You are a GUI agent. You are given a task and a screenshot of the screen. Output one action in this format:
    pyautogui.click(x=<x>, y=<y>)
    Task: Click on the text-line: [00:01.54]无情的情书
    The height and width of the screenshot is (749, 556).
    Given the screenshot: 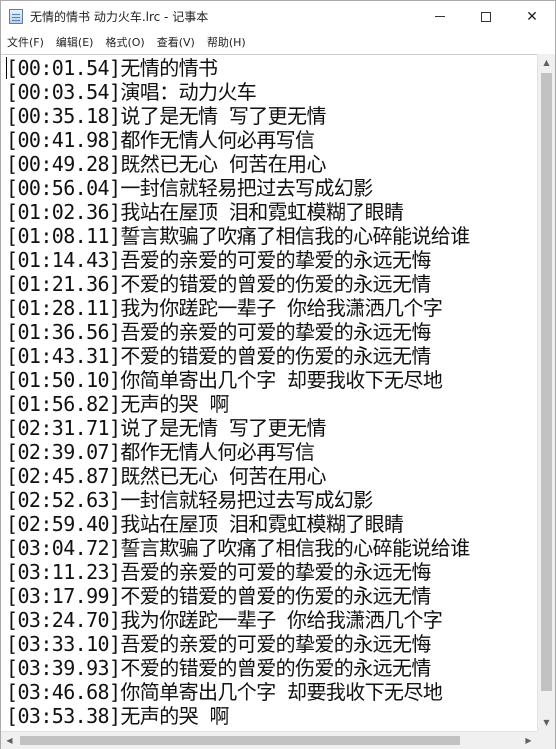 What is the action you would take?
    pyautogui.click(x=238, y=68)
    